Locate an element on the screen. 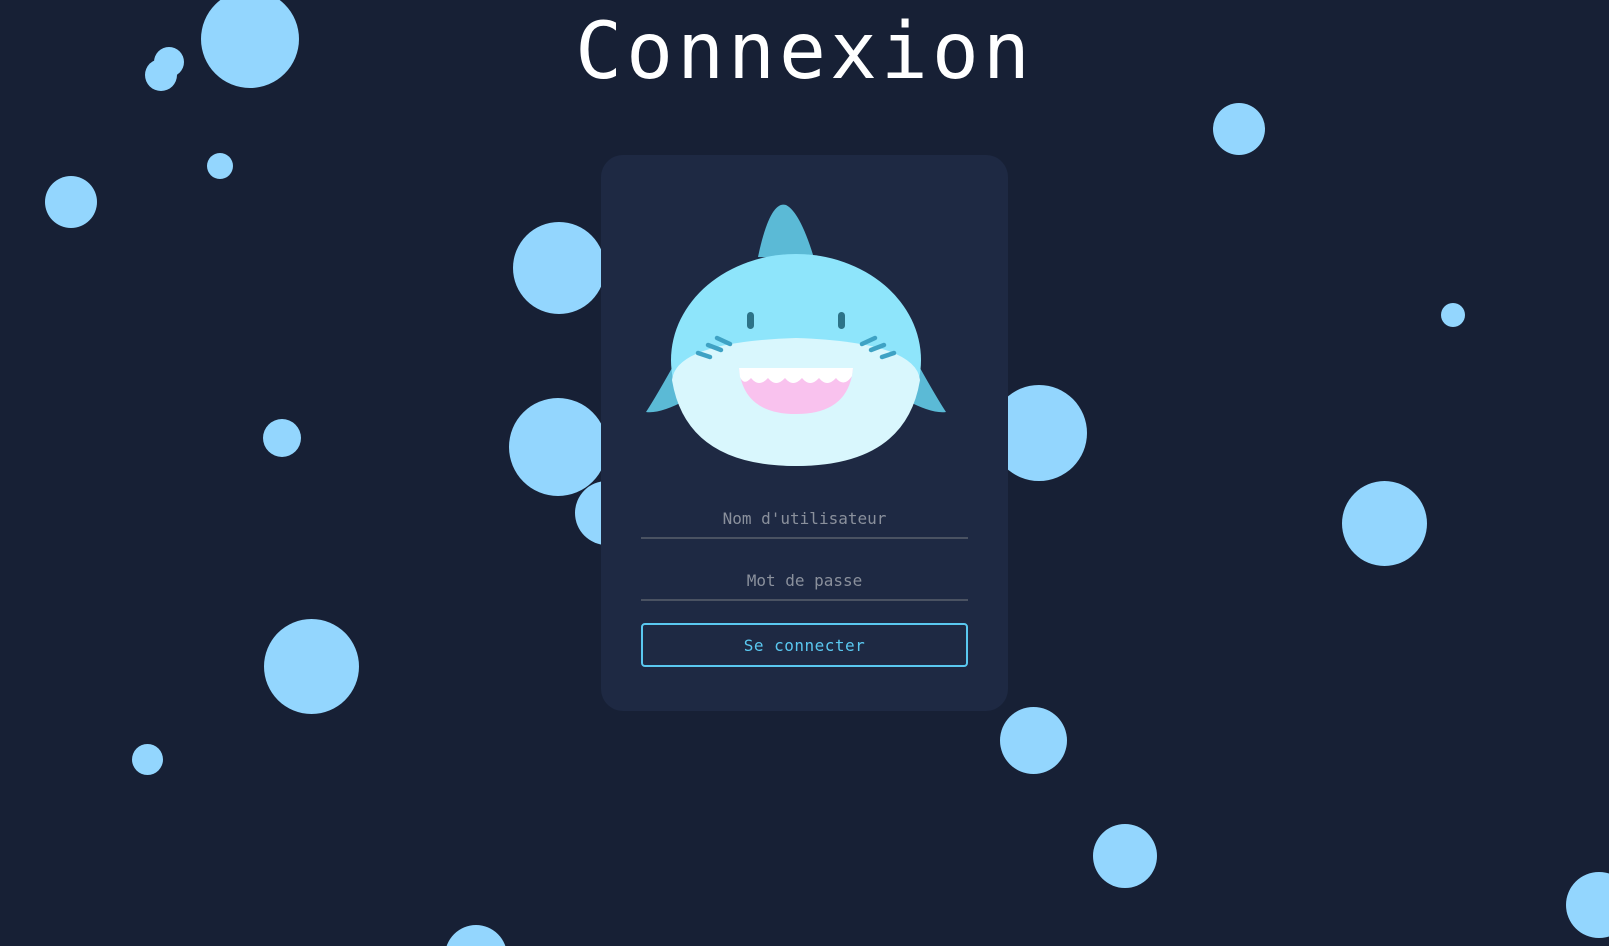  username-field is located at coordinates (804, 519).